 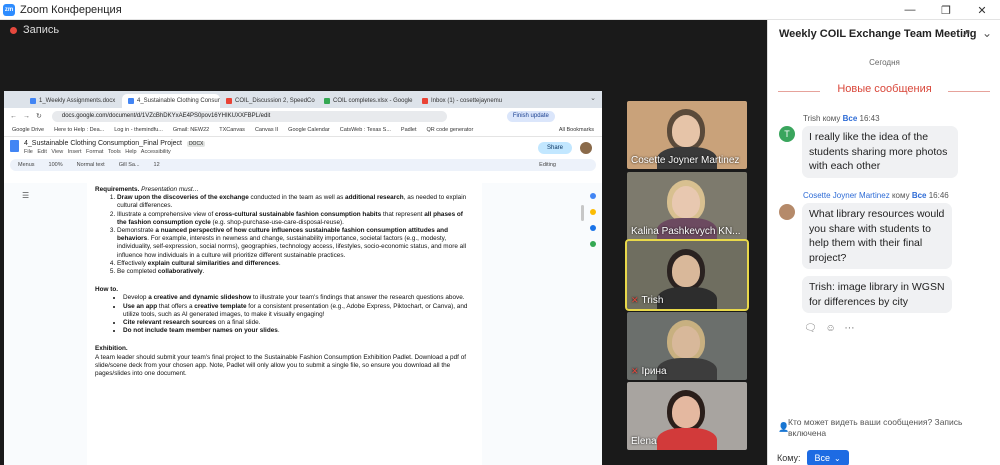 I want to click on bookmark-link: Padlet, so click(x=409, y=130).